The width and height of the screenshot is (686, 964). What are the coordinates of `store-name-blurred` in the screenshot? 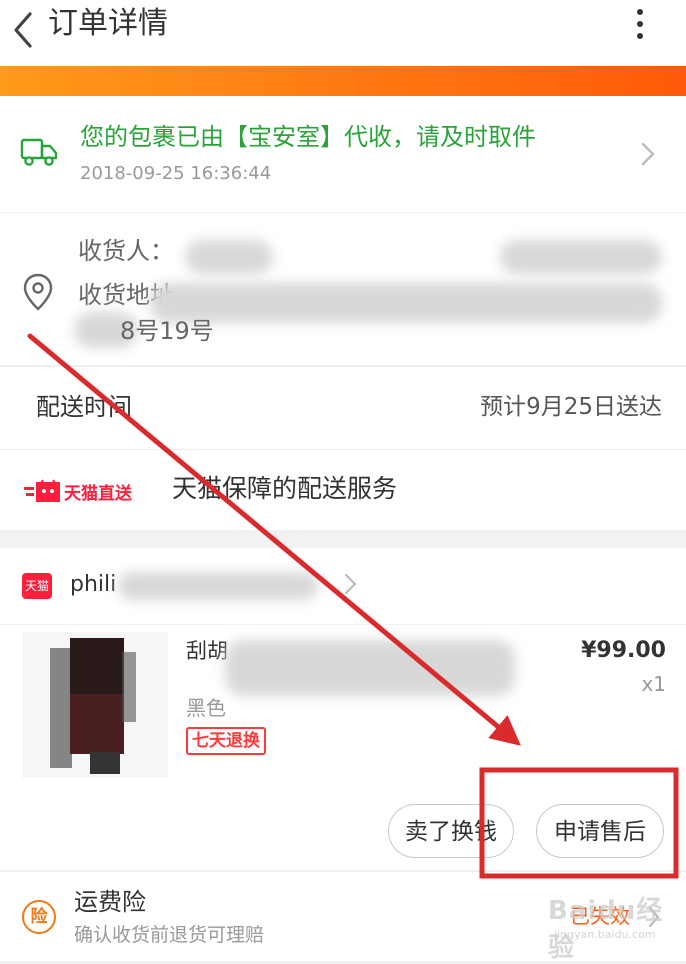 It's located at (218, 586).